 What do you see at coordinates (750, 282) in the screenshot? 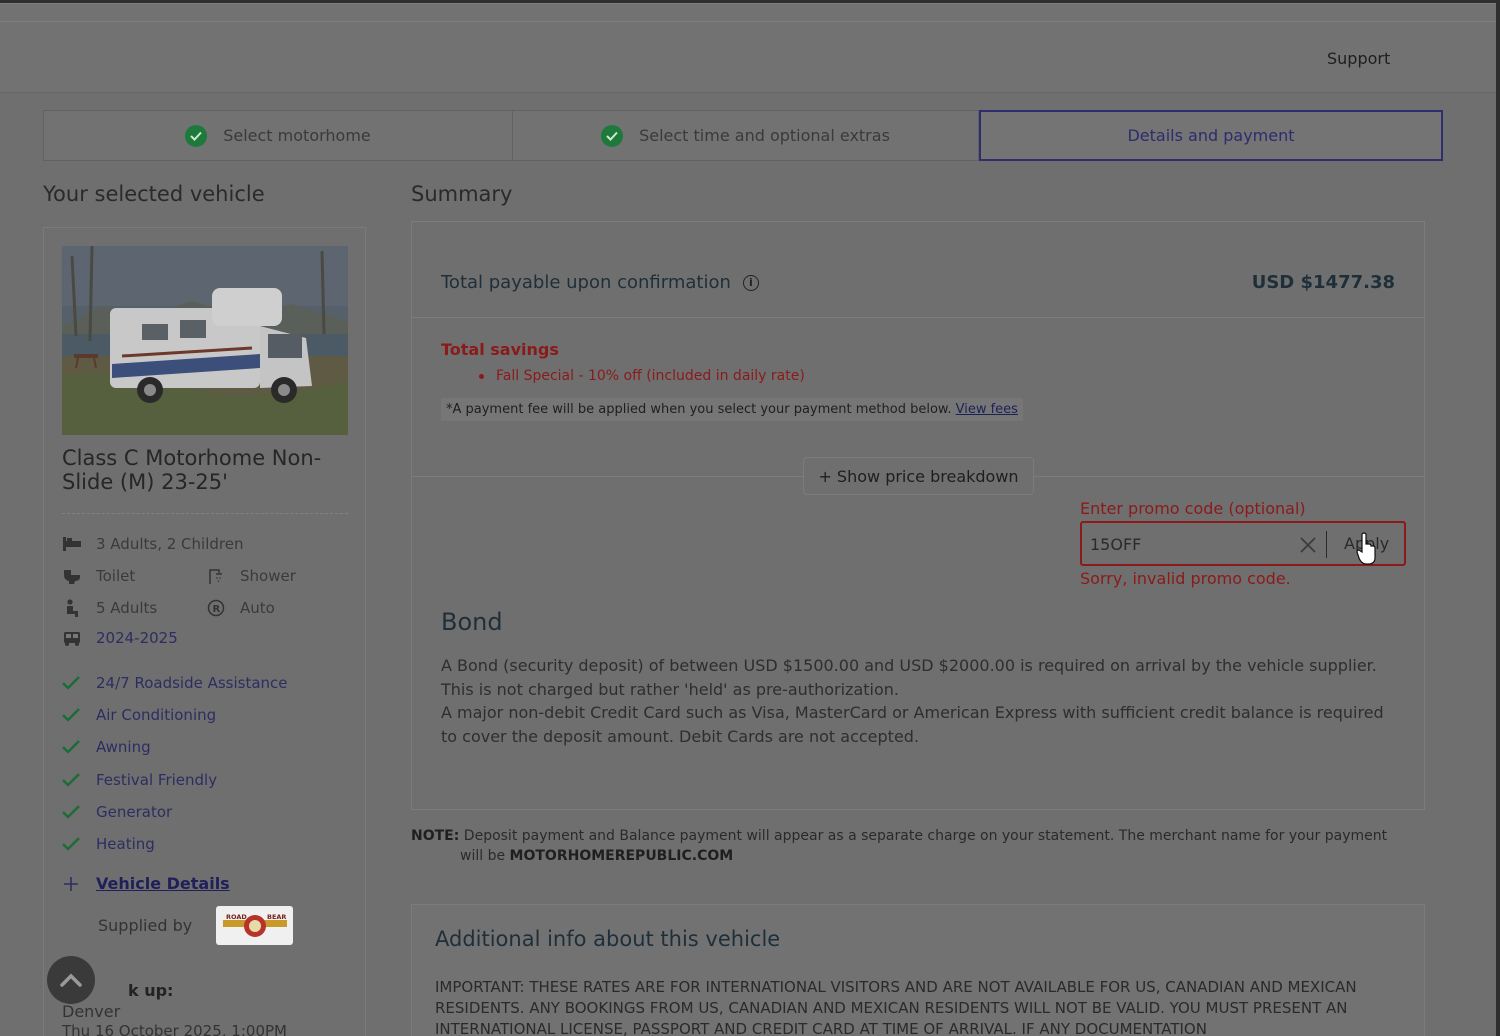
I see `info-icon: i` at bounding box center [750, 282].